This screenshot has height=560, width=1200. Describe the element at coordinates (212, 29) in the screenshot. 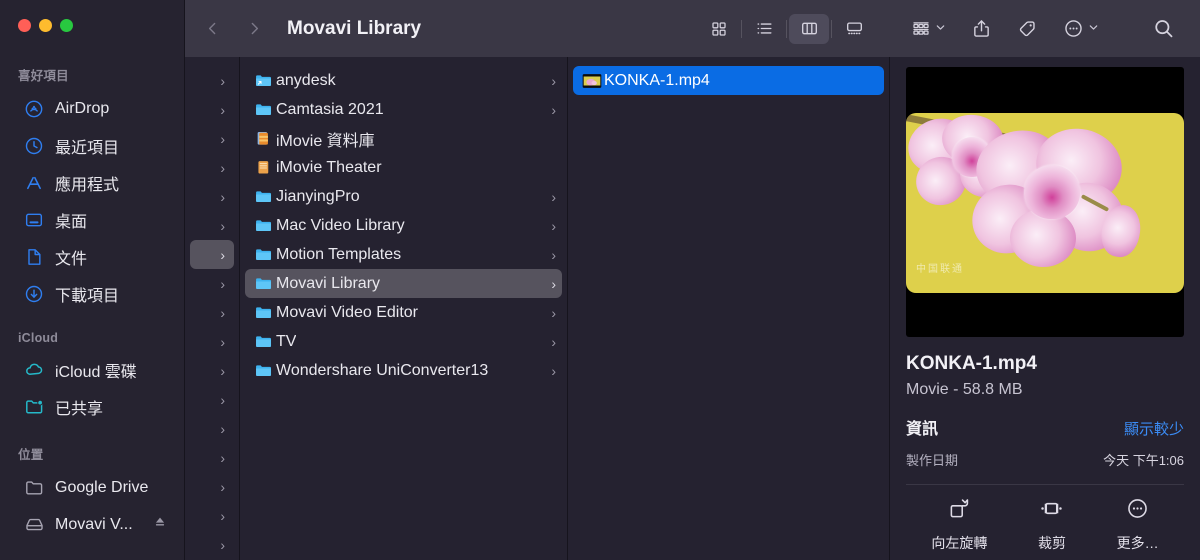

I see `back-button` at that location.